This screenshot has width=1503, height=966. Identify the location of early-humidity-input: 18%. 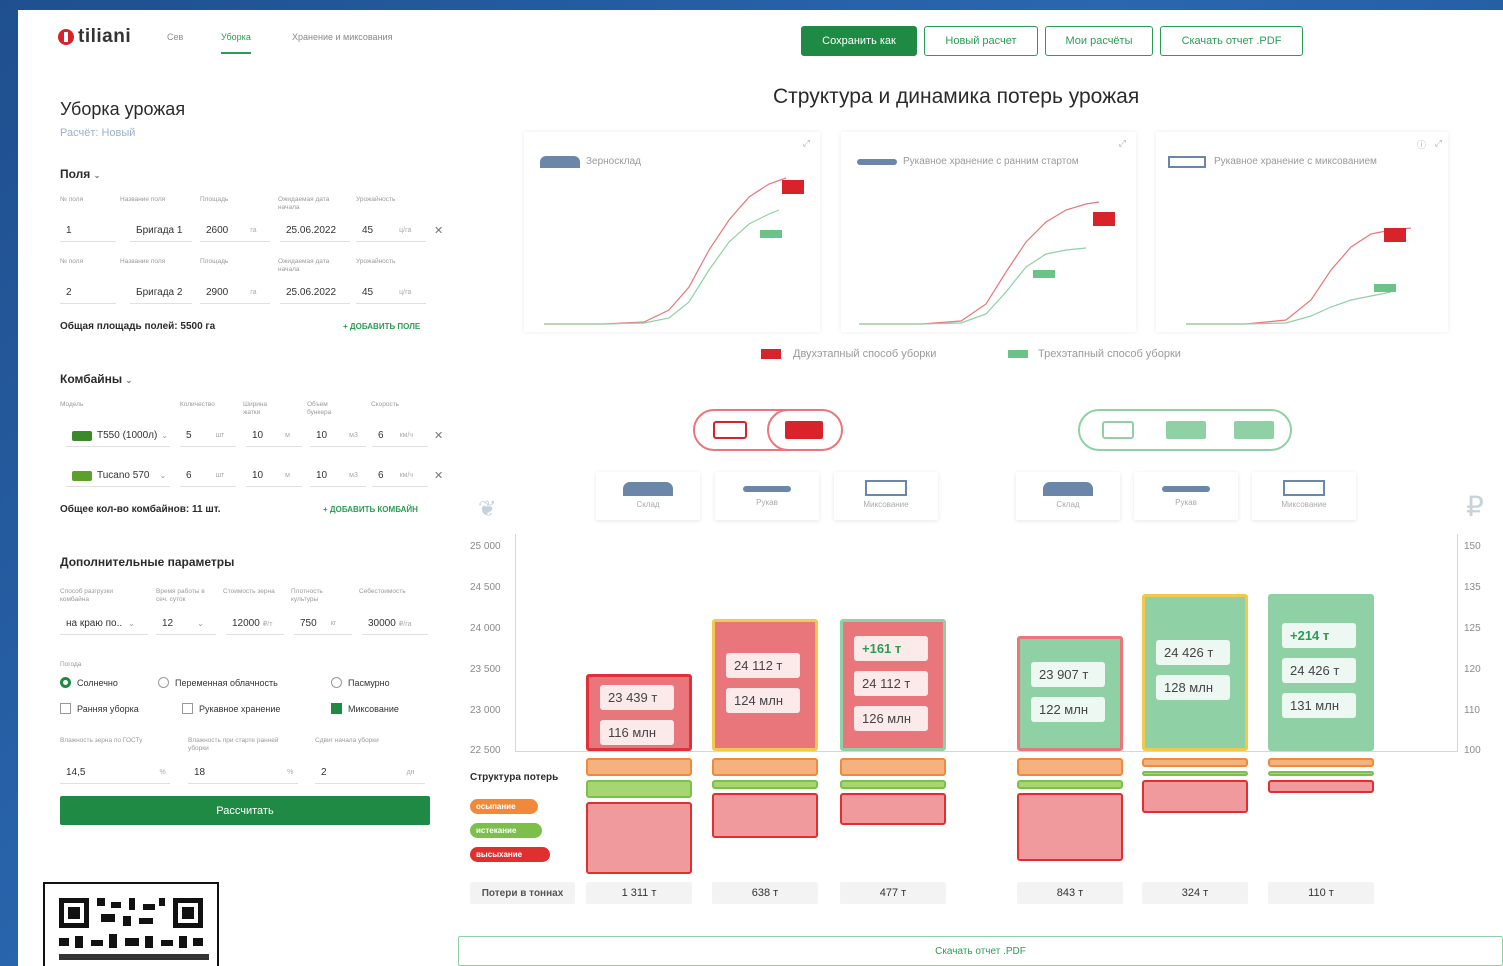
(243, 773).